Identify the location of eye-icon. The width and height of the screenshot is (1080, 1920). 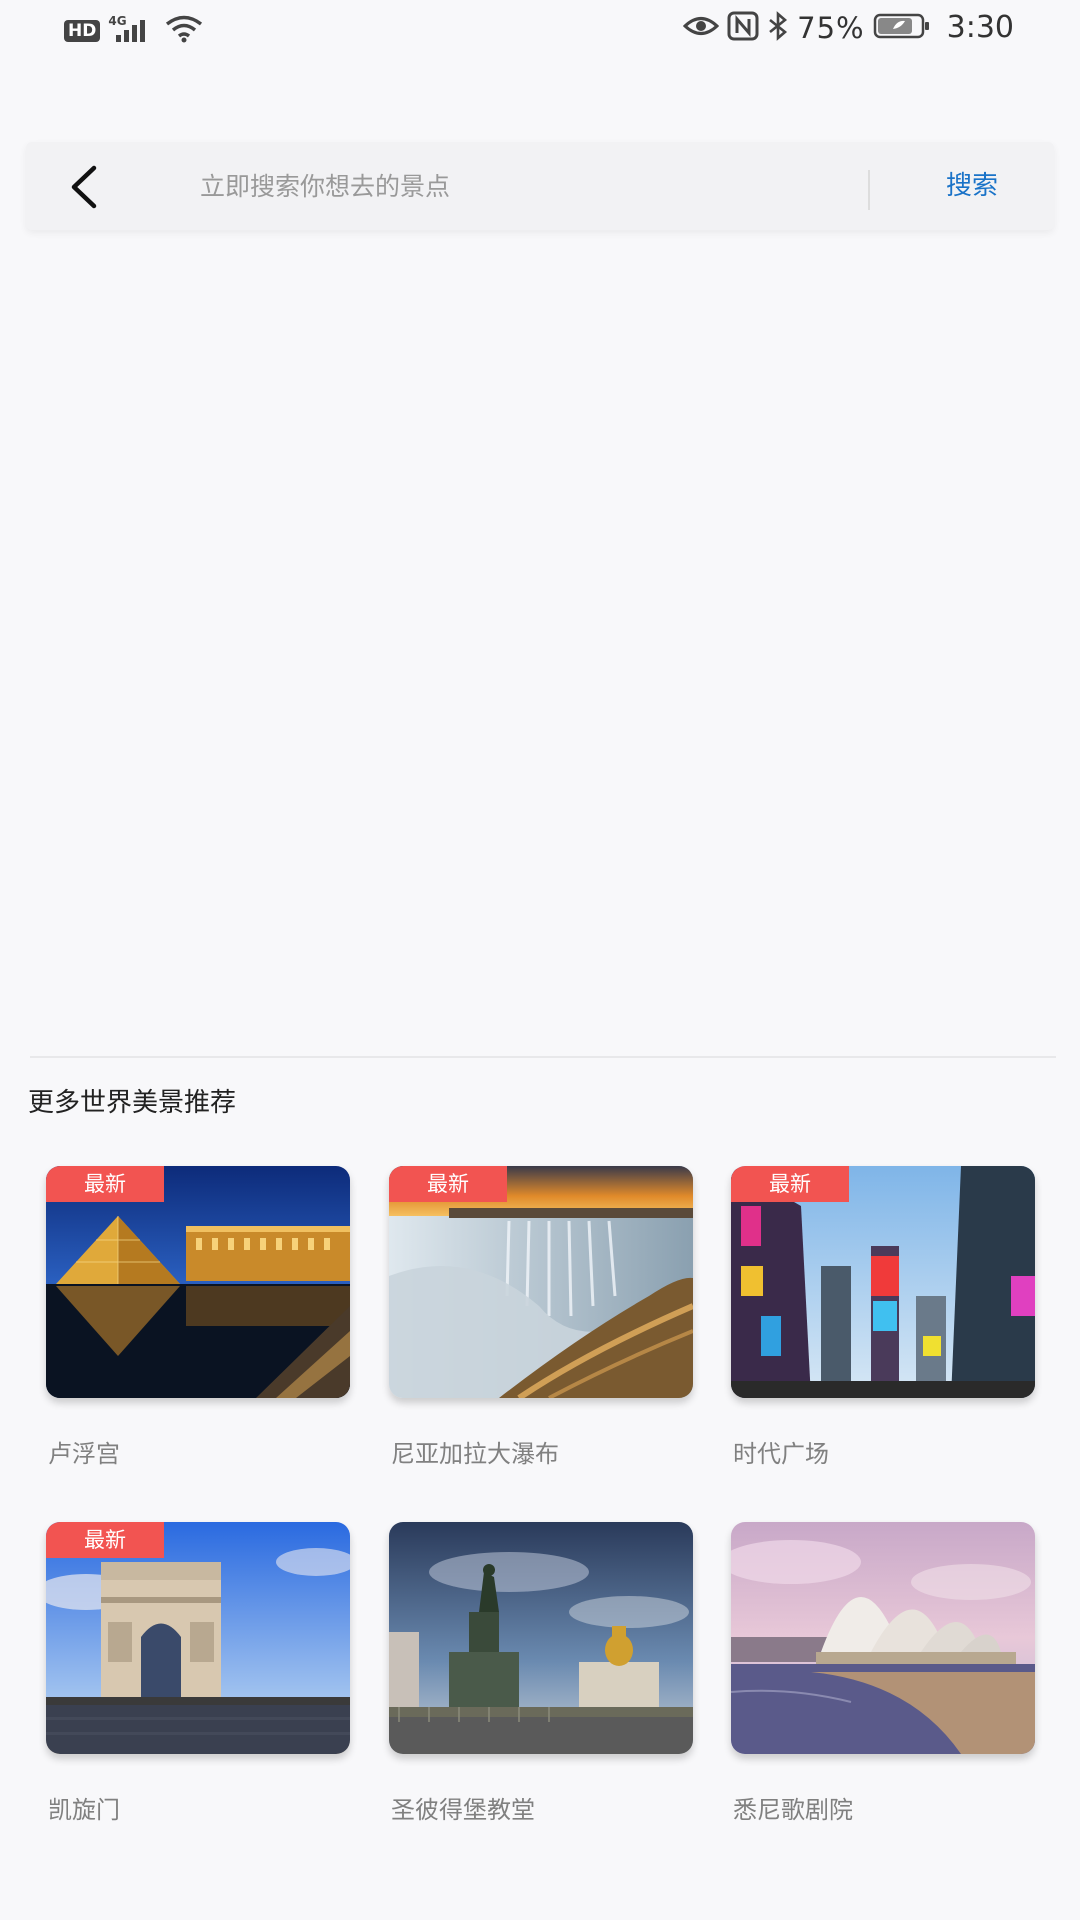
(701, 28).